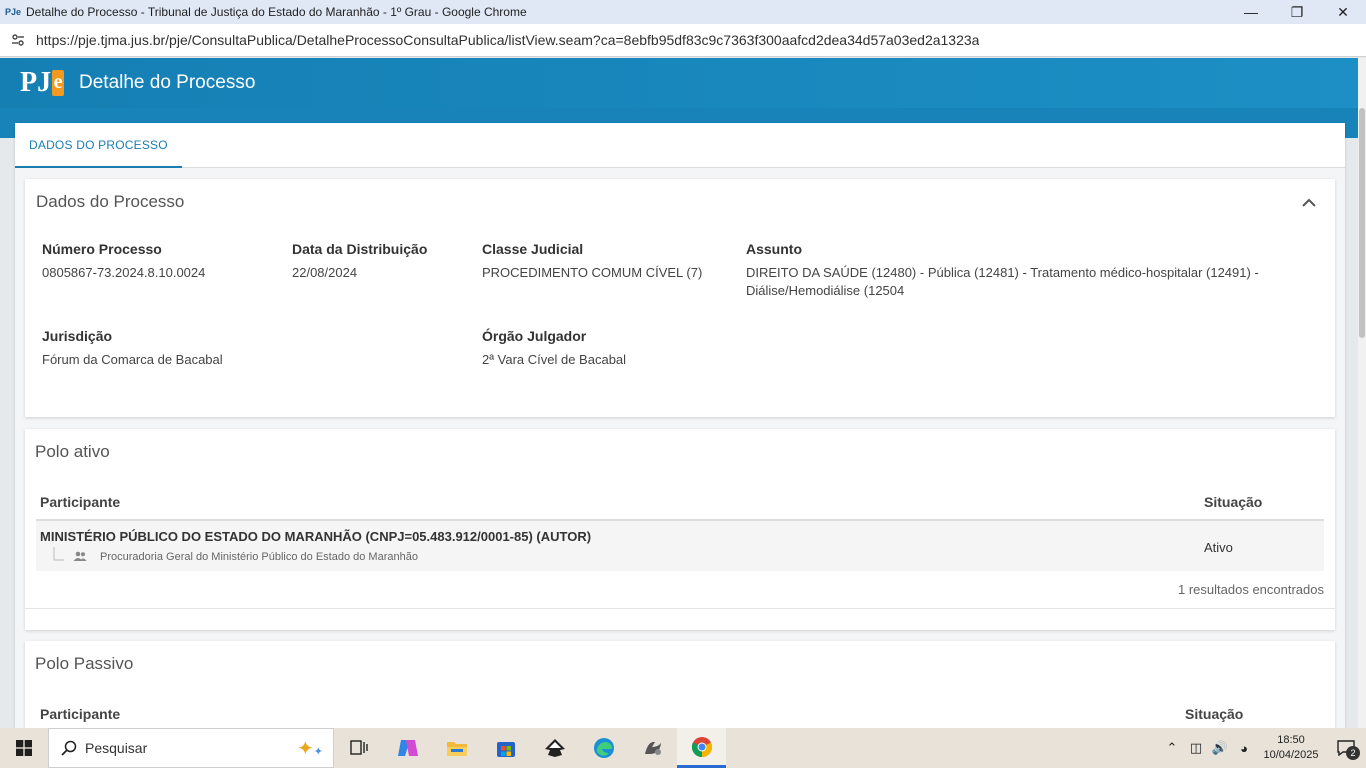 The height and width of the screenshot is (768, 1366). I want to click on site-settings-icon, so click(18, 40).